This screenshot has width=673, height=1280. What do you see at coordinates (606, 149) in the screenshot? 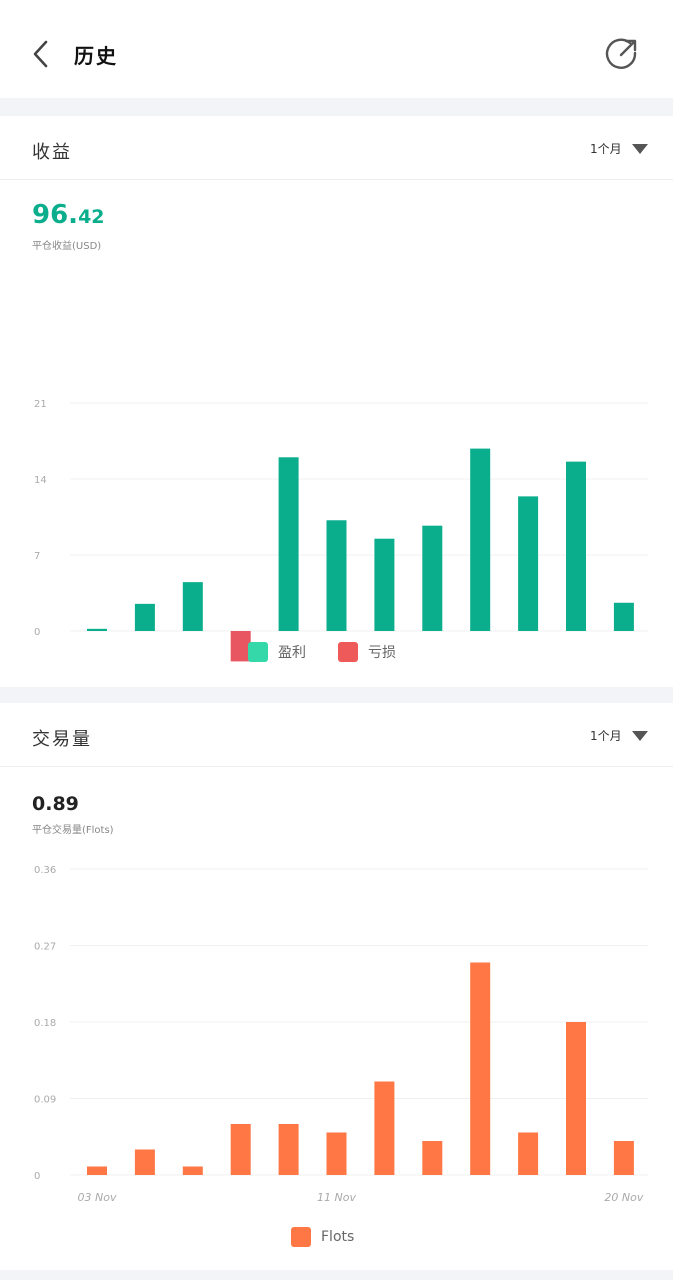
I see `profit-period-label: 1个月` at bounding box center [606, 149].